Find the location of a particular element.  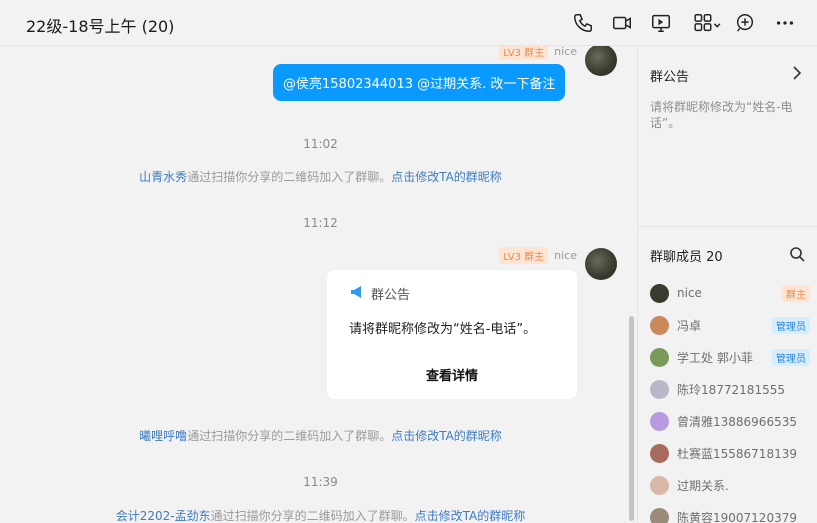

member-item: 杜赛蓝15586718139 is located at coordinates (730, 453).